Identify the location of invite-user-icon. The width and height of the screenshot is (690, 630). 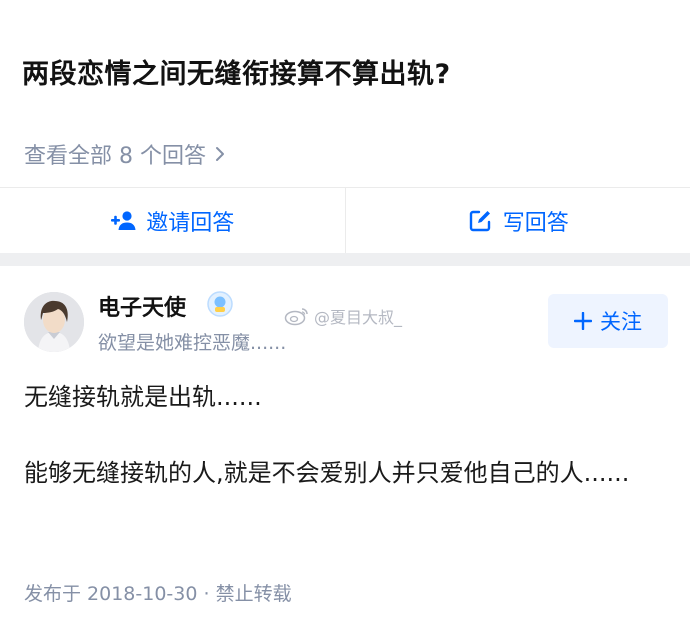
(123, 220).